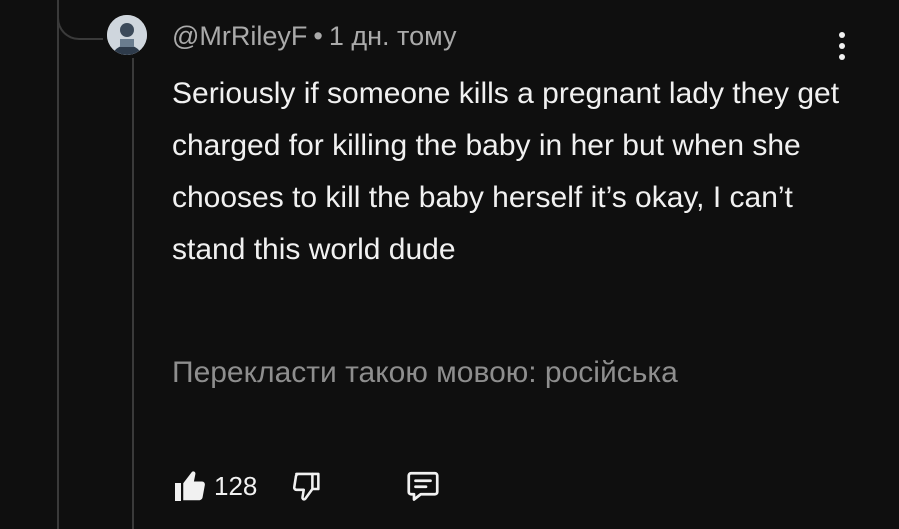 The height and width of the screenshot is (529, 899). Describe the element at coordinates (239, 36) in the screenshot. I see `author-name: @MrRileyF` at that location.